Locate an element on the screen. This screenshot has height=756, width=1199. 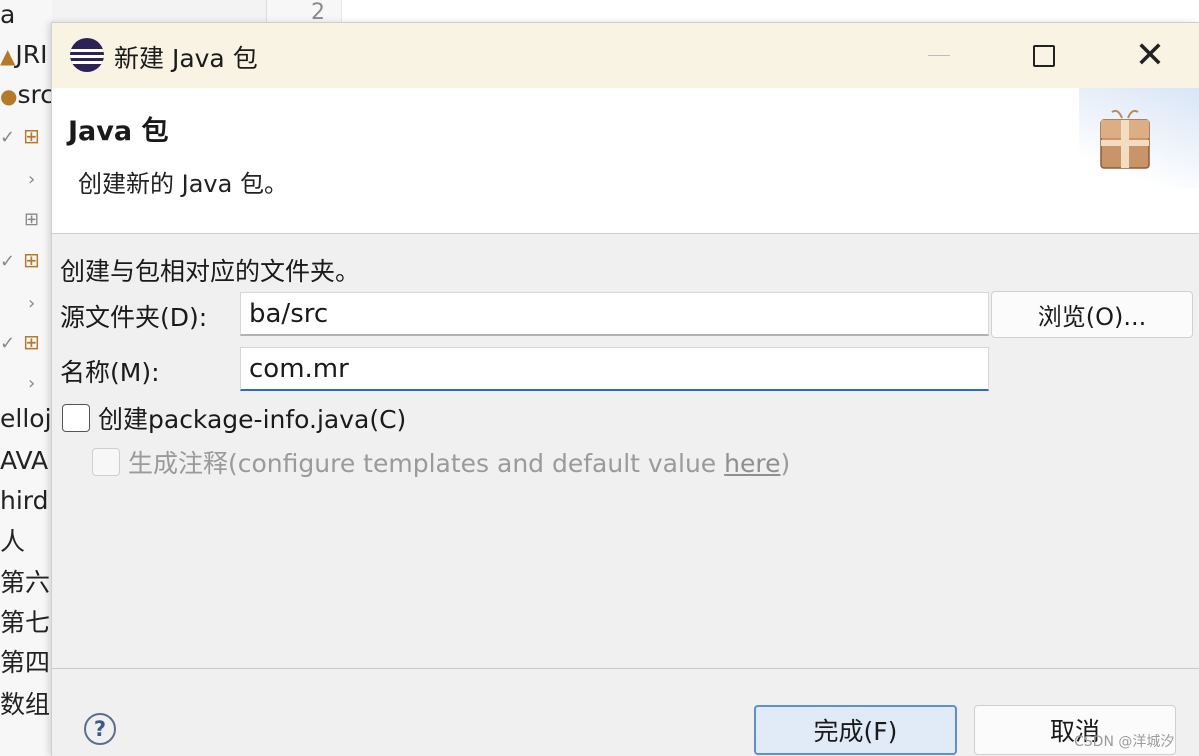
generate-comments-hint-end: ) is located at coordinates (785, 463).